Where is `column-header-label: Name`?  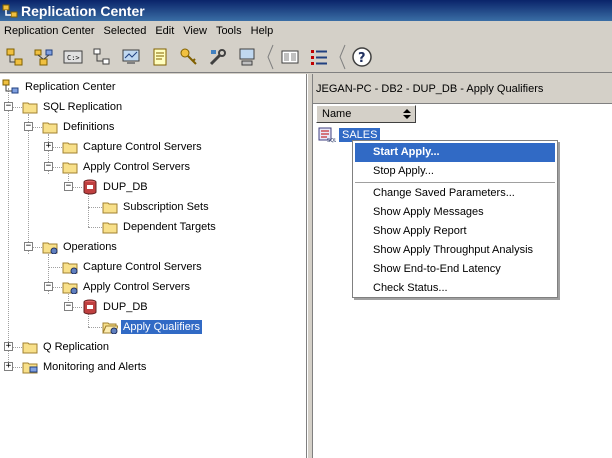 column-header-label: Name is located at coordinates (337, 114).